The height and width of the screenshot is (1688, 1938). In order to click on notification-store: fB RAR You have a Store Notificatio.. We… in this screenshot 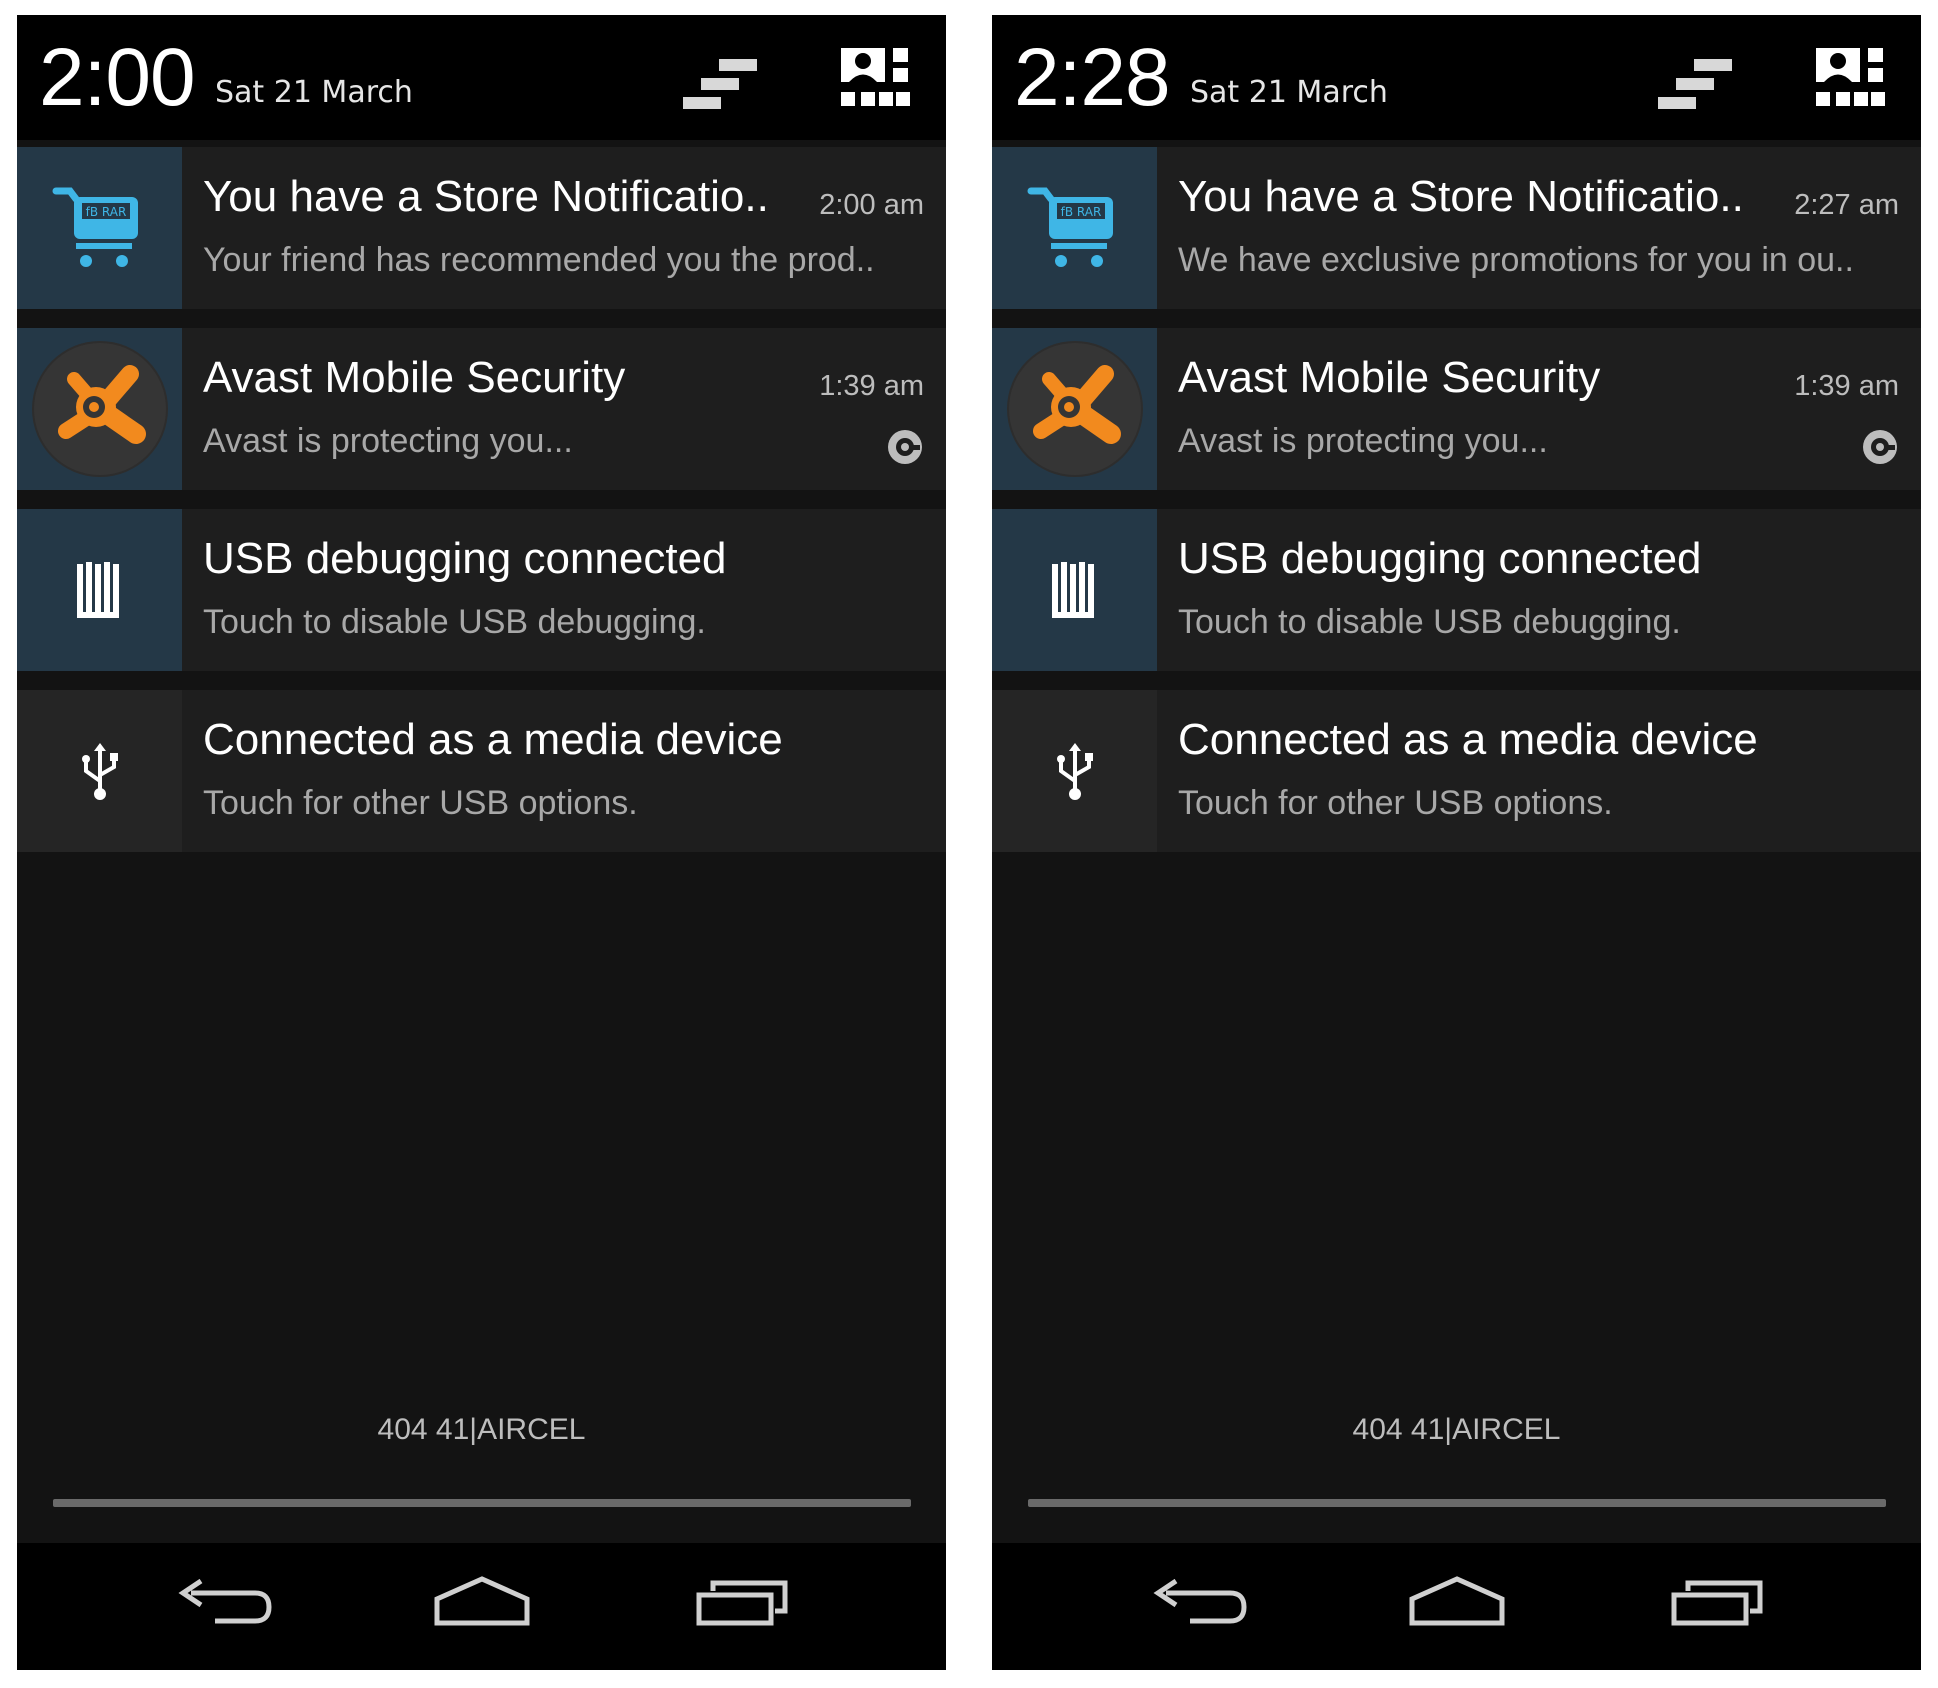, I will do `click(1456, 228)`.